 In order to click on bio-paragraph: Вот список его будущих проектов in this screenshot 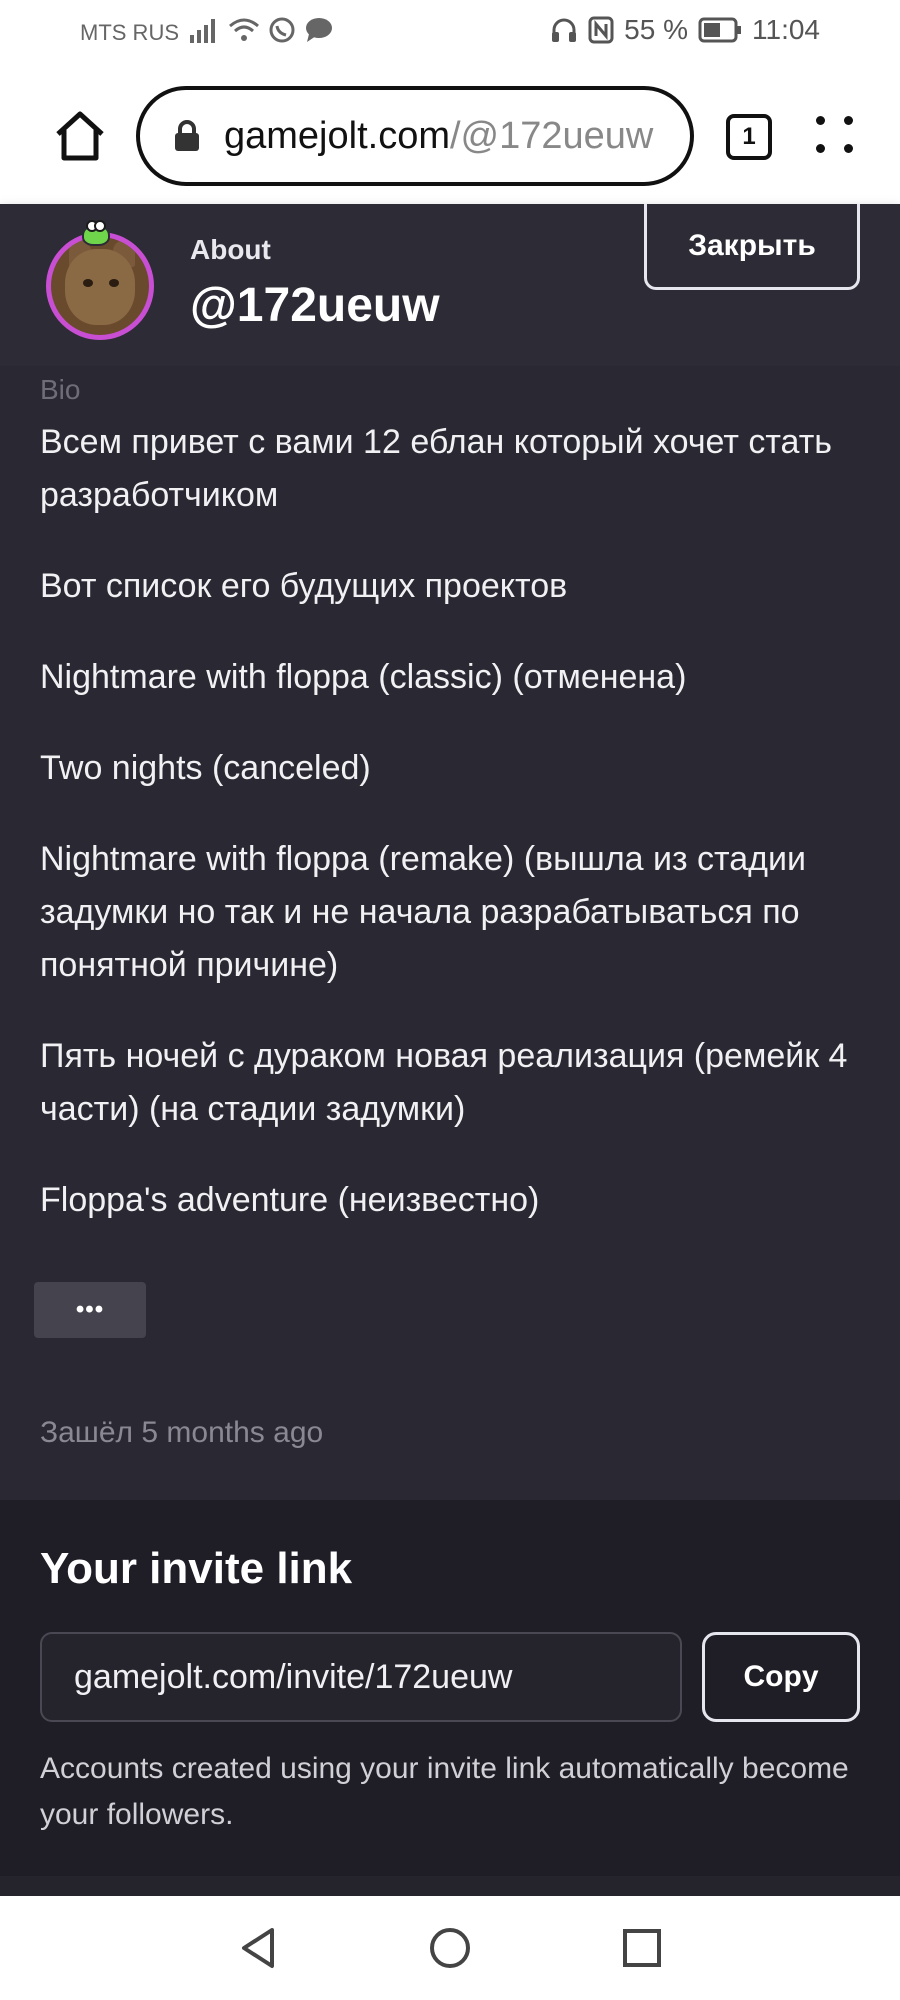, I will do `click(304, 586)`.